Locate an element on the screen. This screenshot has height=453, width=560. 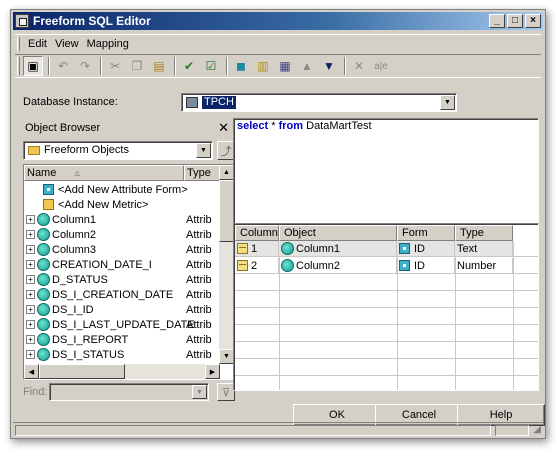
resize-grip-icon: ◢ is located at coordinates (537, 429).